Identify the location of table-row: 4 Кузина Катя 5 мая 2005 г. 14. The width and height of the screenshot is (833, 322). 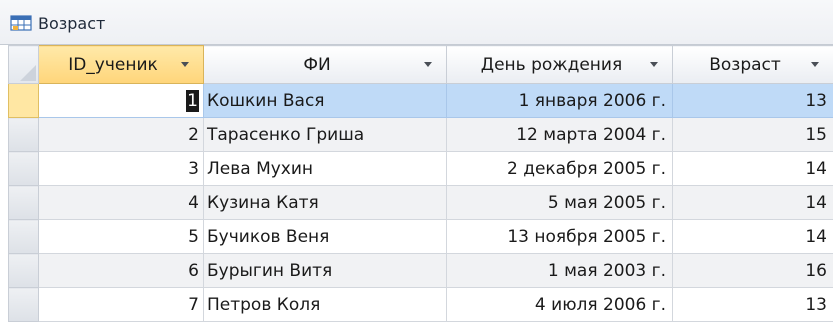
(421, 203).